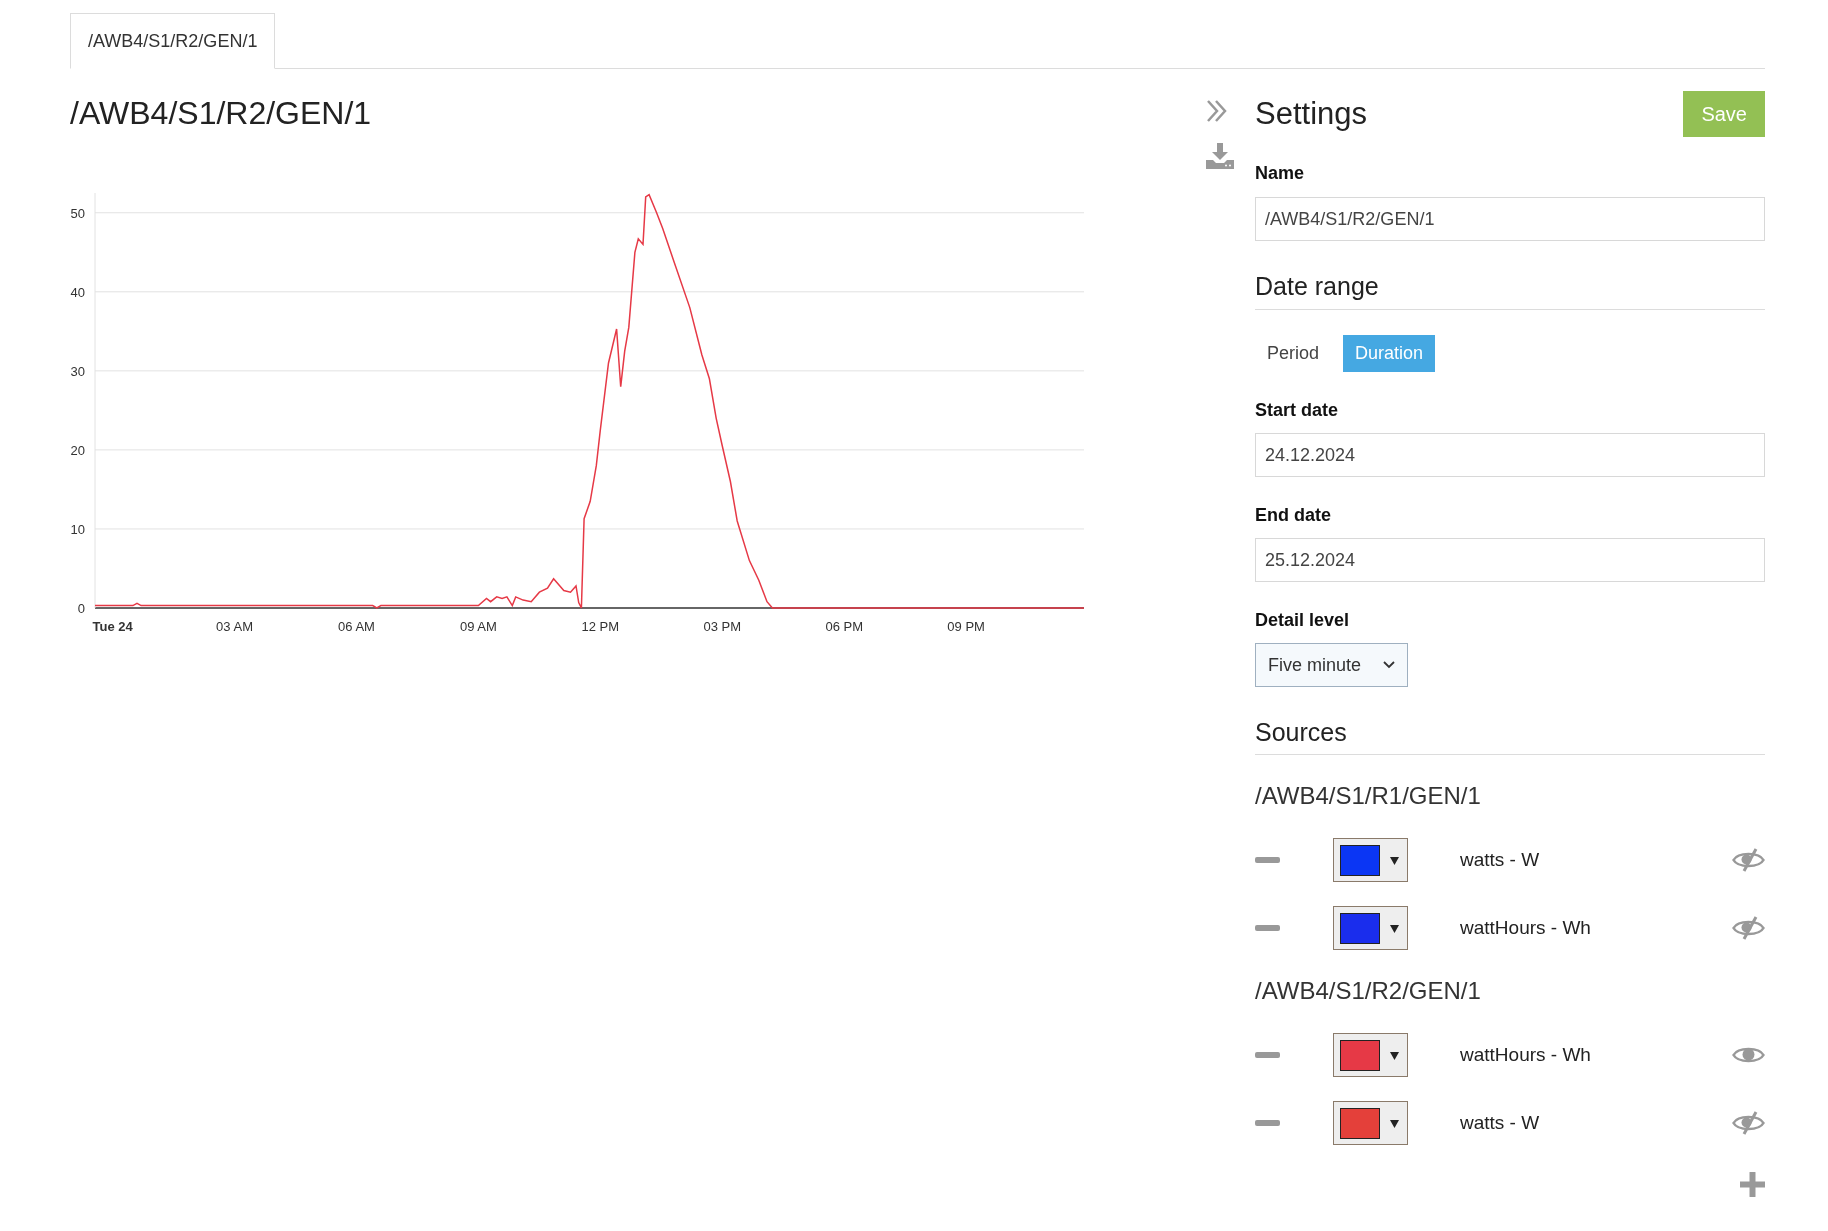 This screenshot has width=1828, height=1231. What do you see at coordinates (1297, 410) in the screenshot?
I see `field-label: Start date` at bounding box center [1297, 410].